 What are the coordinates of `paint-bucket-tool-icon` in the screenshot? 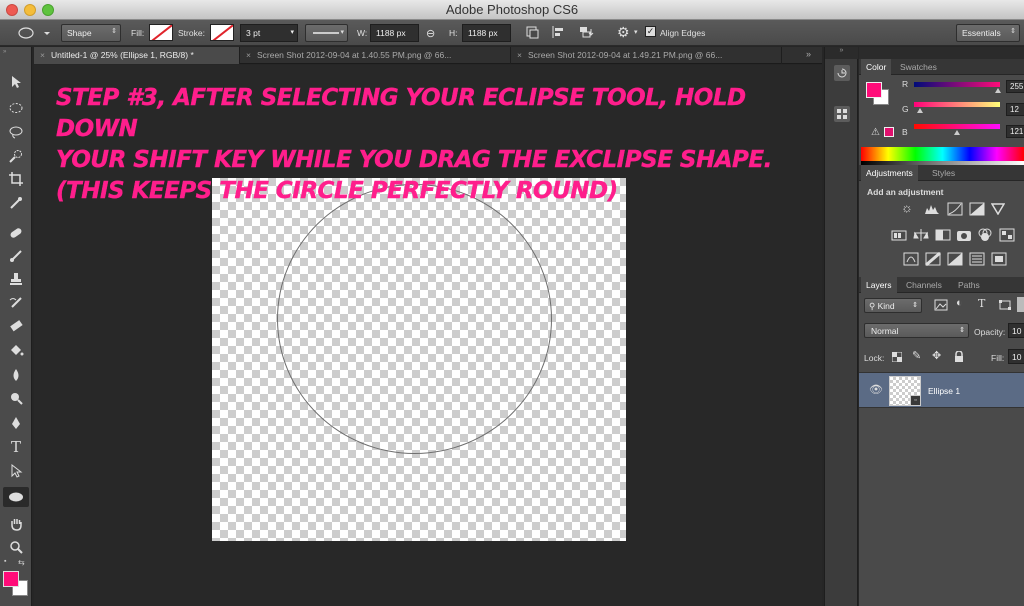 It's located at (16, 351).